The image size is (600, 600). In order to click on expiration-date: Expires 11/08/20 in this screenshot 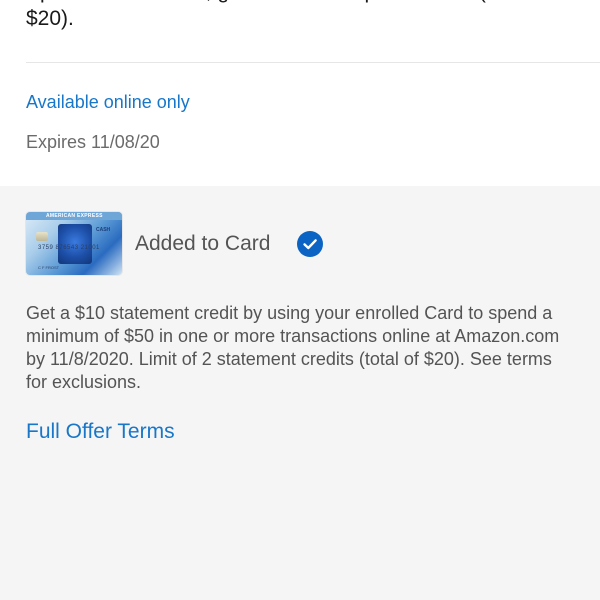, I will do `click(93, 142)`.